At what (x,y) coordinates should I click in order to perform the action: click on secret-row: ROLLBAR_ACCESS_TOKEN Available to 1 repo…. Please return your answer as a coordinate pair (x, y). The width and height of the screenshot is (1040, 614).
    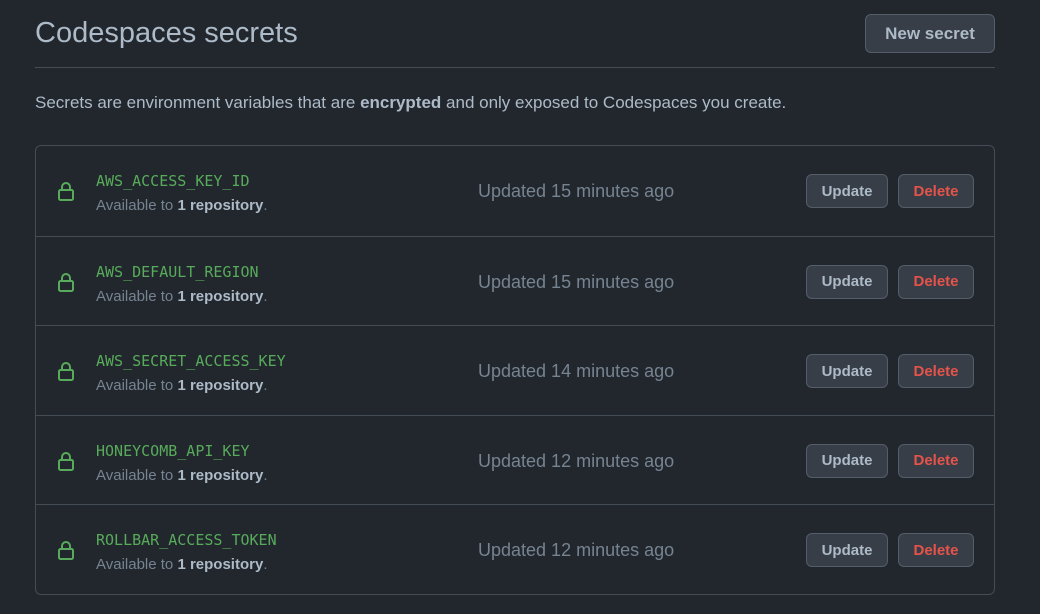
    Looking at the image, I should click on (515, 549).